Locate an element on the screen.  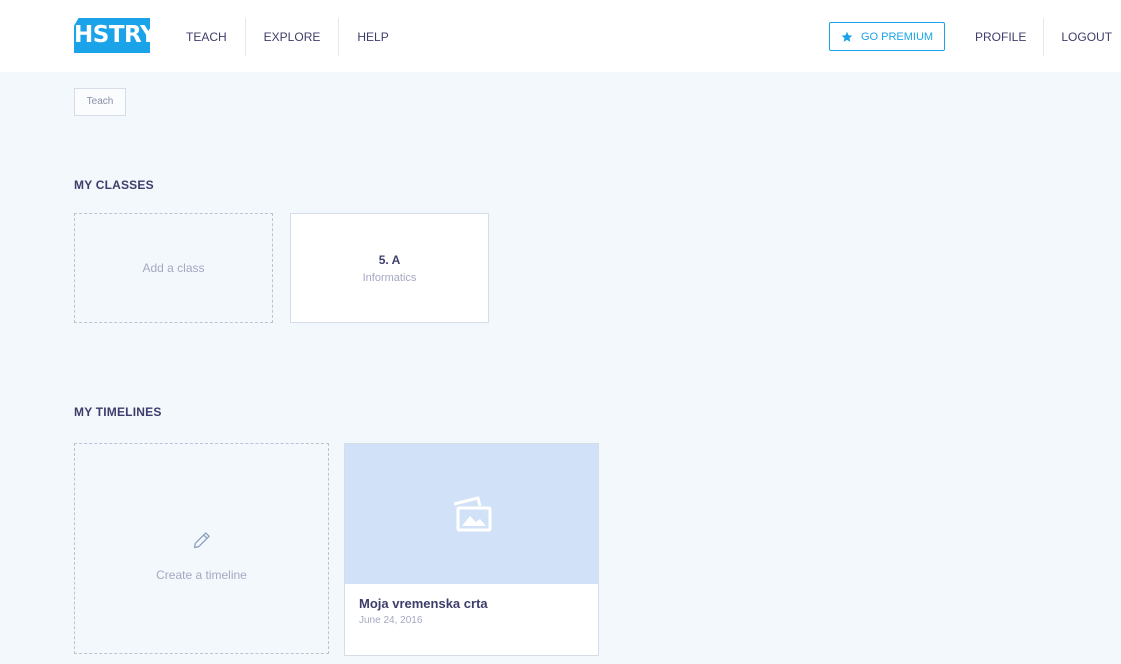
create-timeline-button: Create a timeline is located at coordinates (201, 548).